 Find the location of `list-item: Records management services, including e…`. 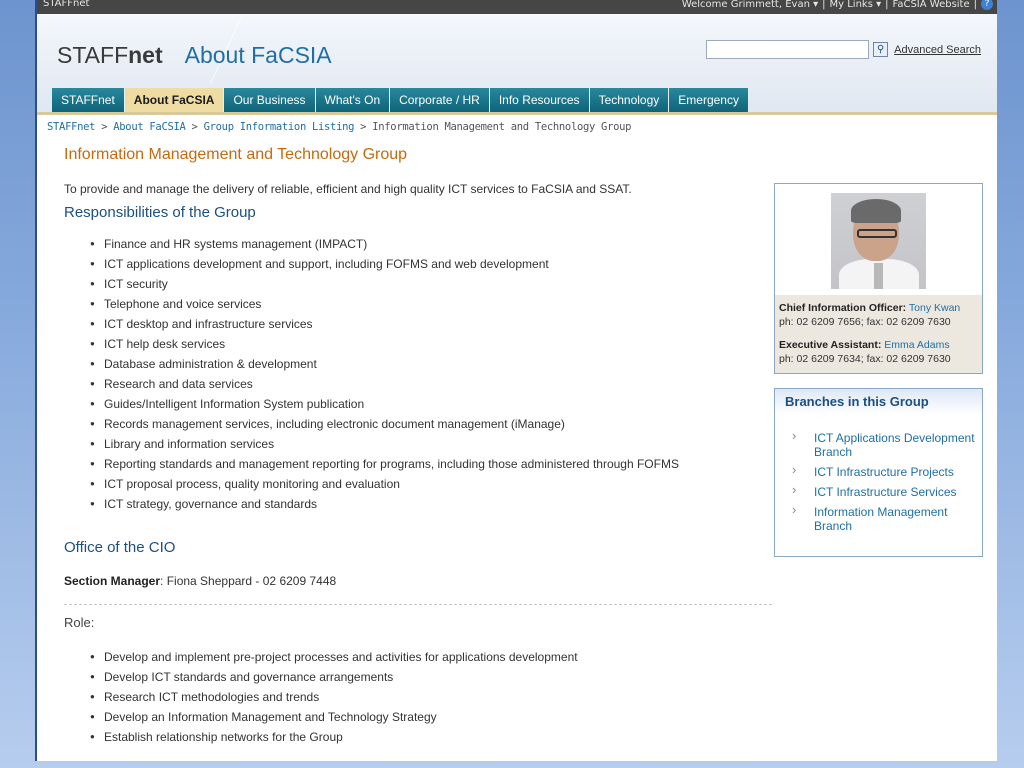

list-item: Records management services, including e… is located at coordinates (432, 427).